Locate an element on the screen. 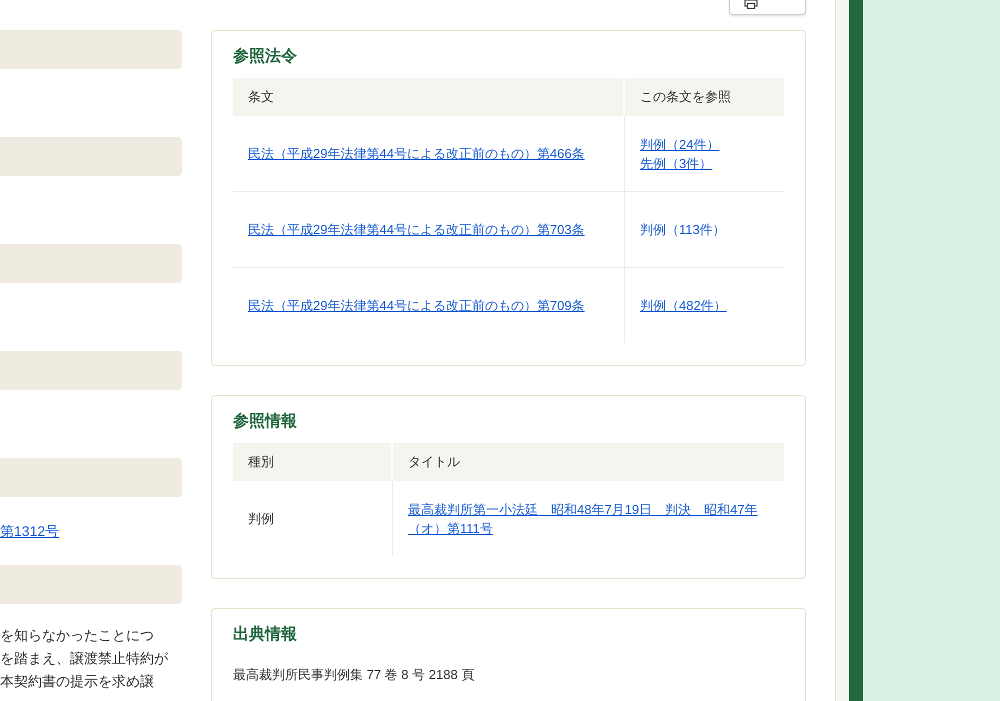 Image resolution: width=1000 pixels, height=701 pixels. section-title: 出典情報 is located at coordinates (265, 634).